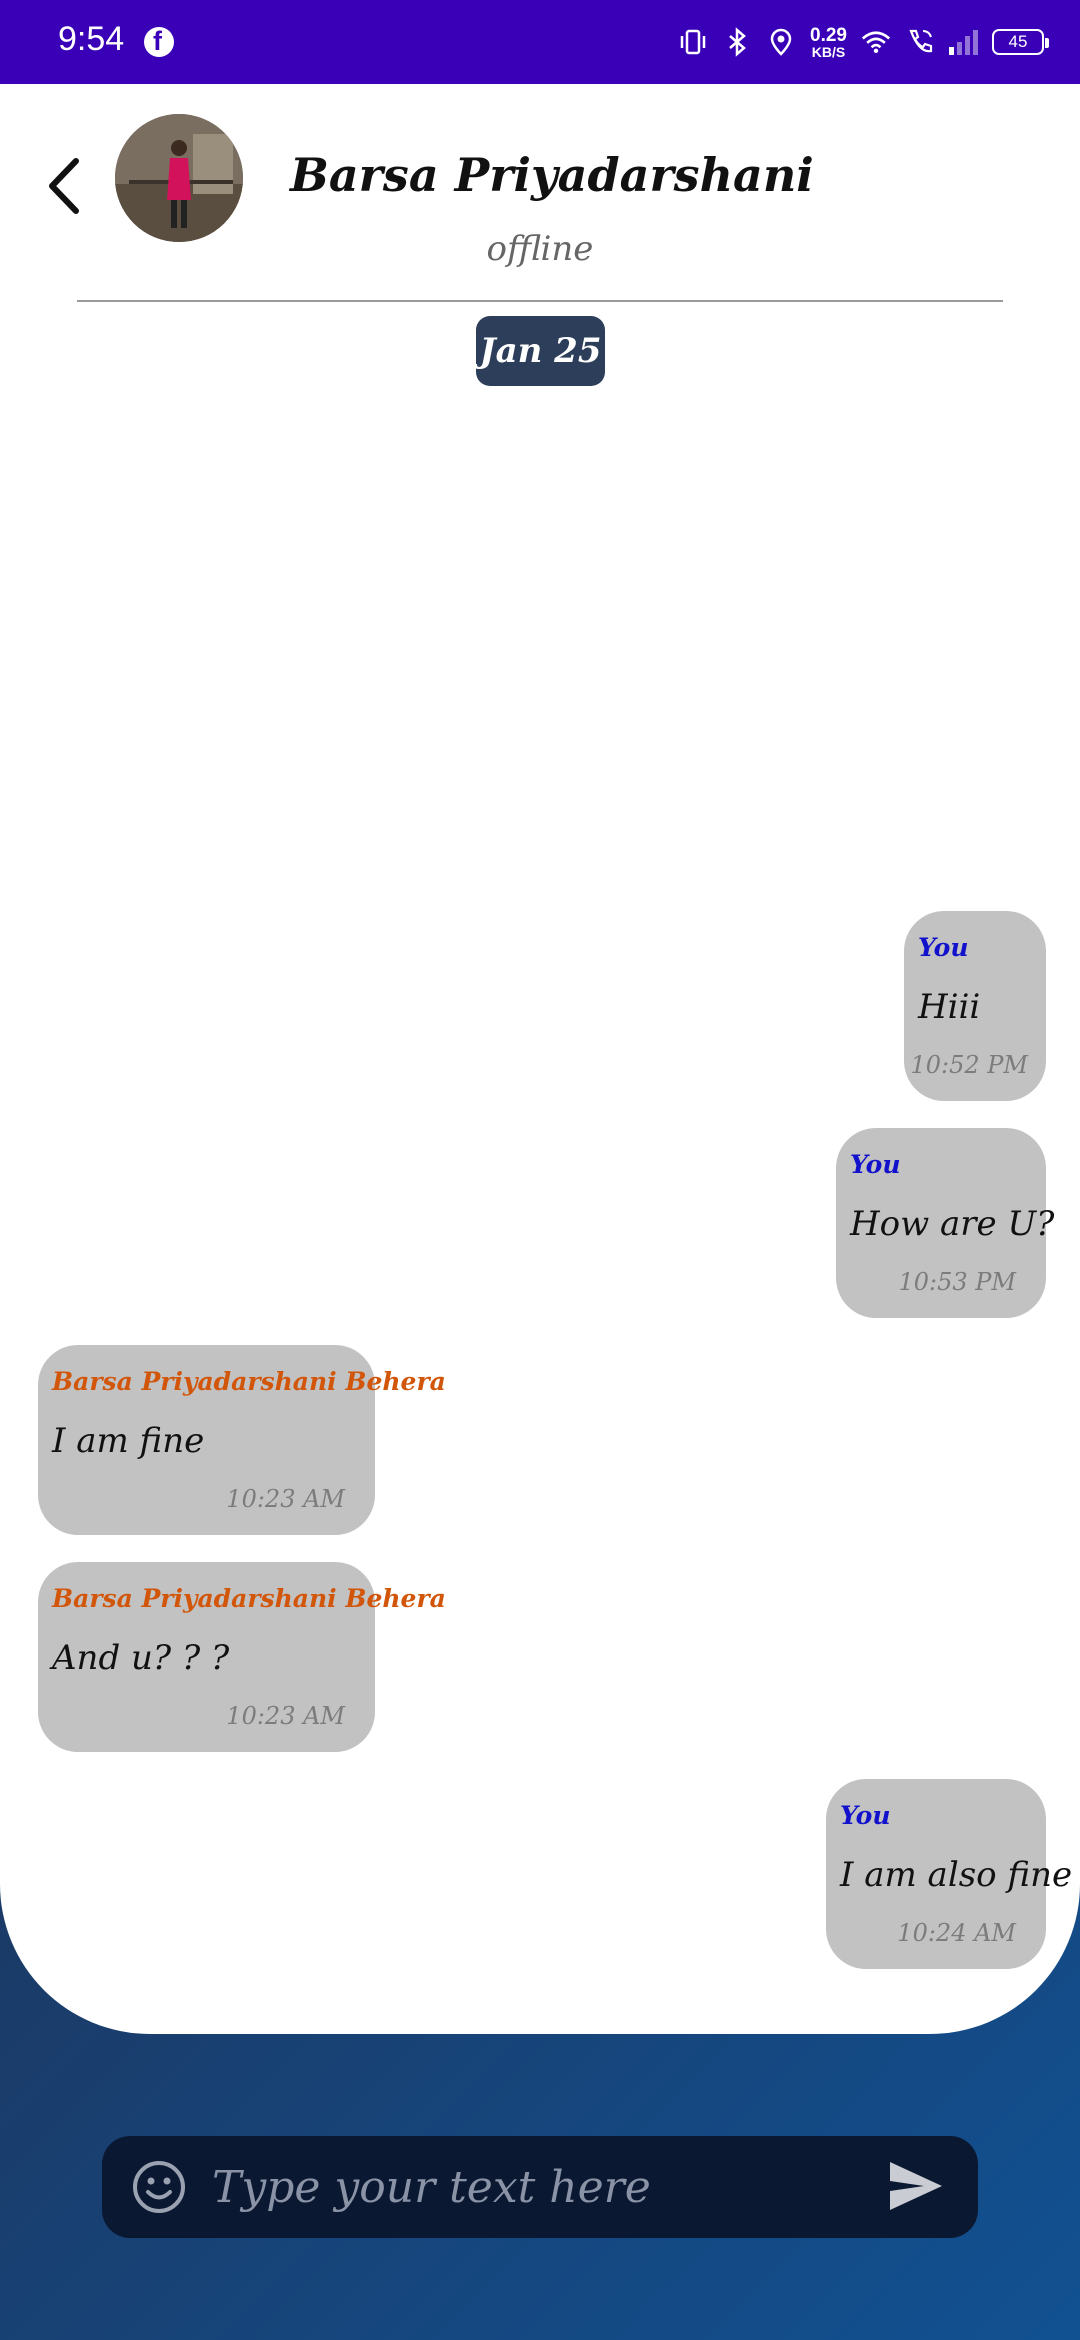 The image size is (1080, 2340). What do you see at coordinates (969, 1065) in the screenshot?
I see `message-time: 10:52 PM` at bounding box center [969, 1065].